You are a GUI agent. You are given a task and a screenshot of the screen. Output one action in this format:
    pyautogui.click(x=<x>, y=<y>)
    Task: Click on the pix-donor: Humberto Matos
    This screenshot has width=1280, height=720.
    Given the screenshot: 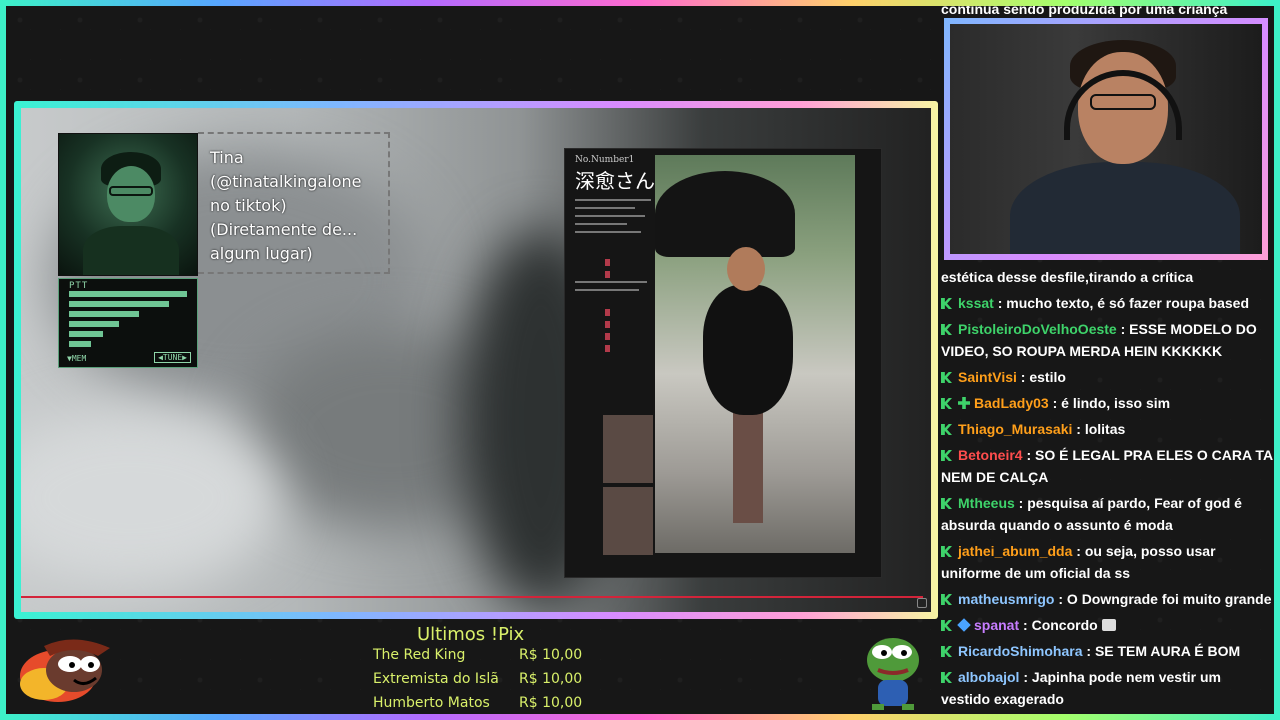 What is the action you would take?
    pyautogui.click(x=431, y=703)
    